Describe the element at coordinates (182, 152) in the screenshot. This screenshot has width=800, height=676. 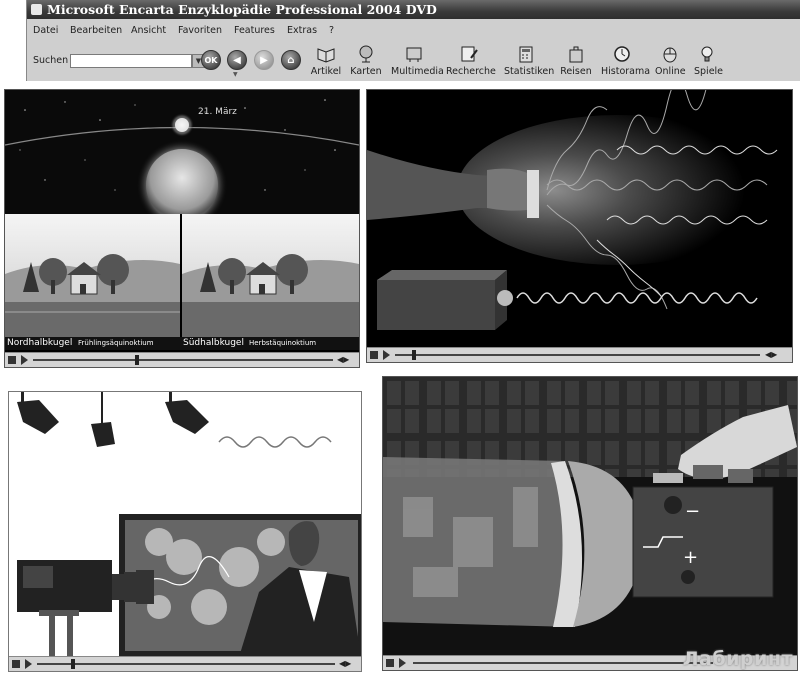
I see `space-scene` at that location.